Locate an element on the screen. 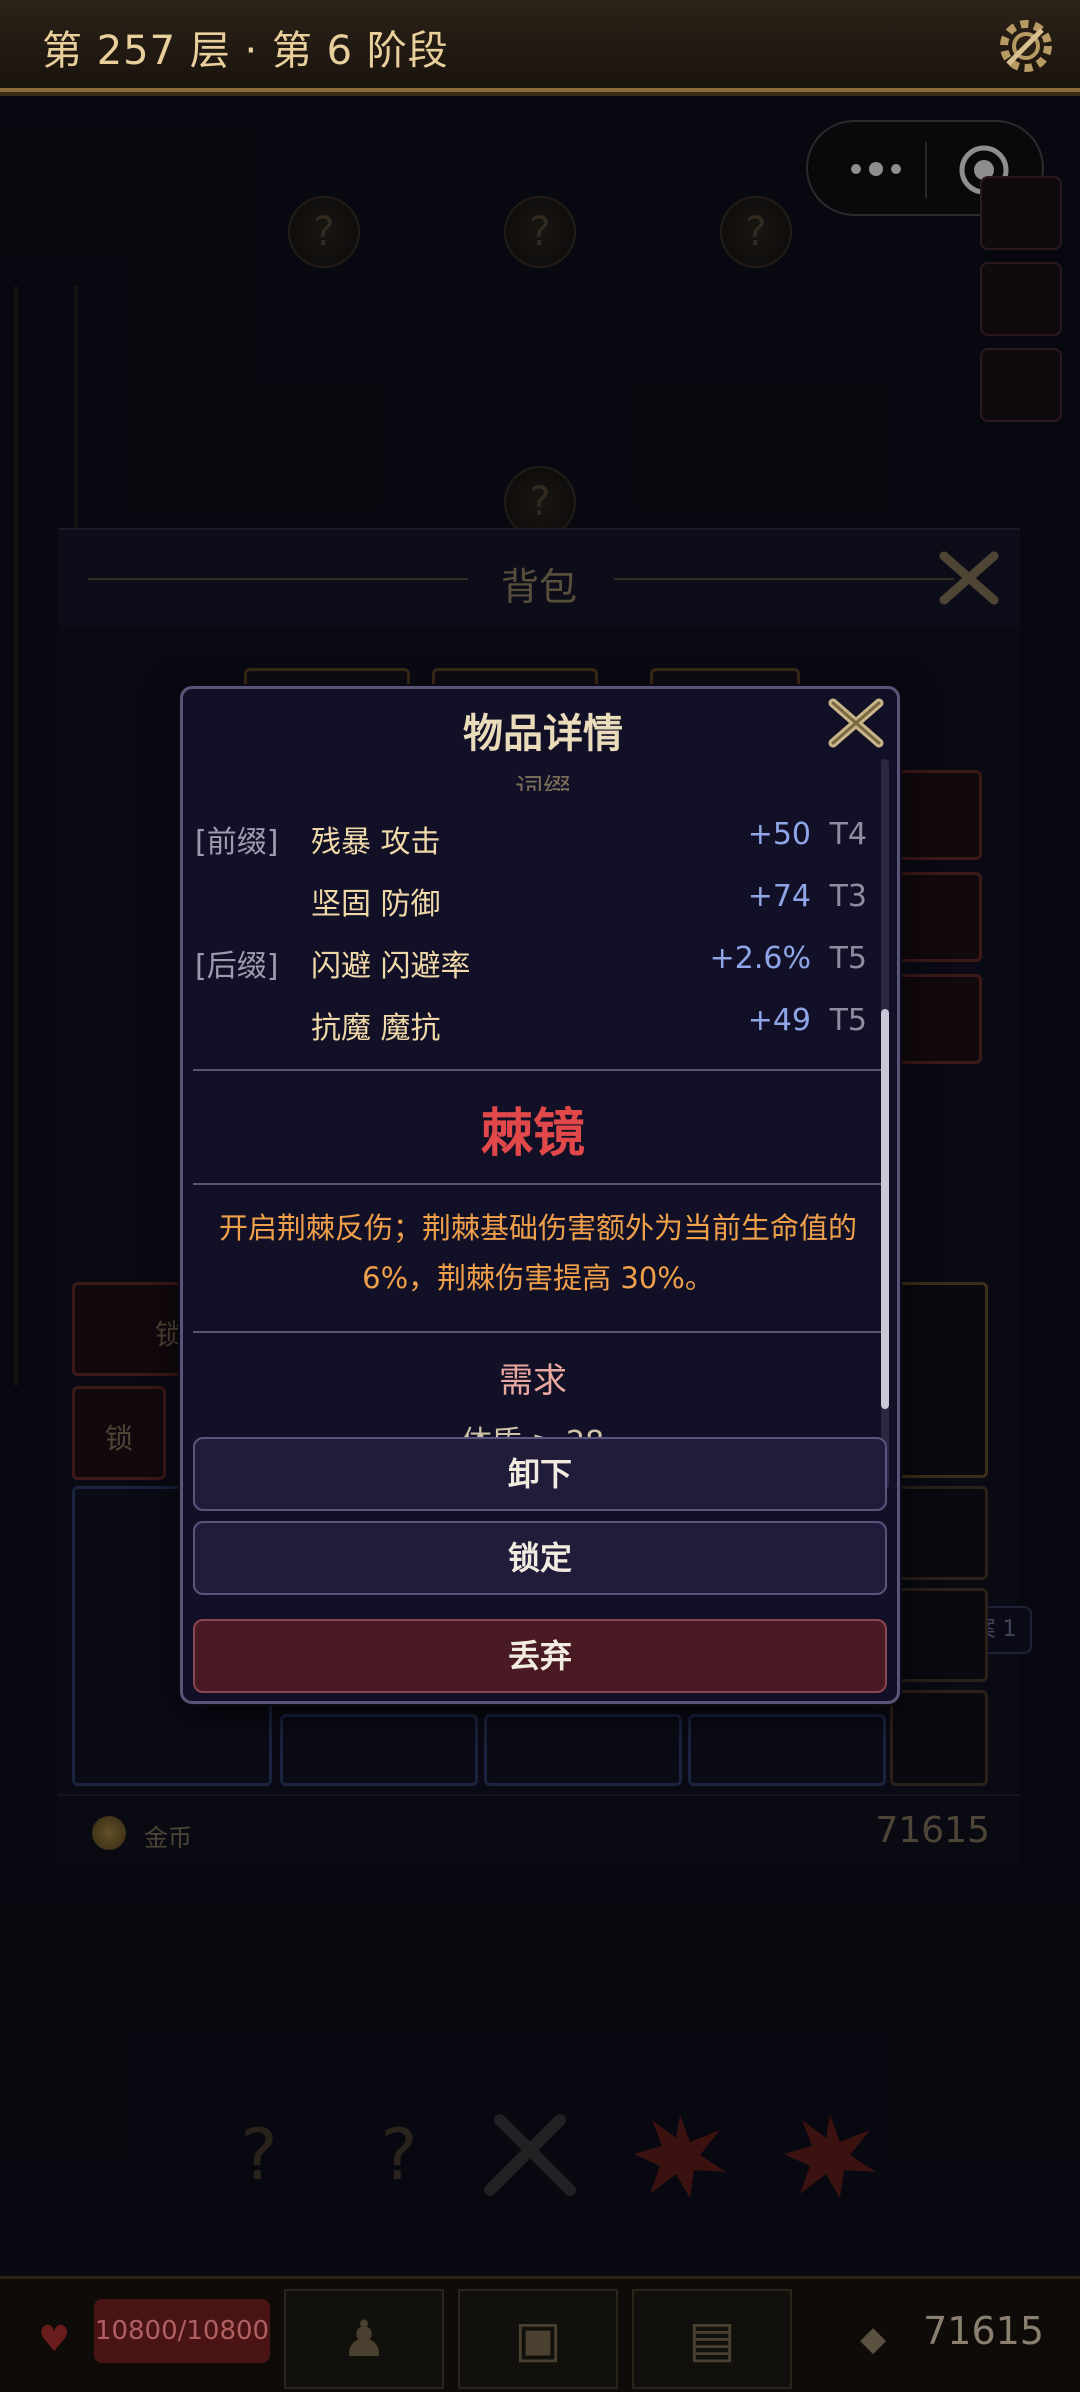 The image size is (1080, 2392). discard-button: 丢弃 is located at coordinates (540, 1656).